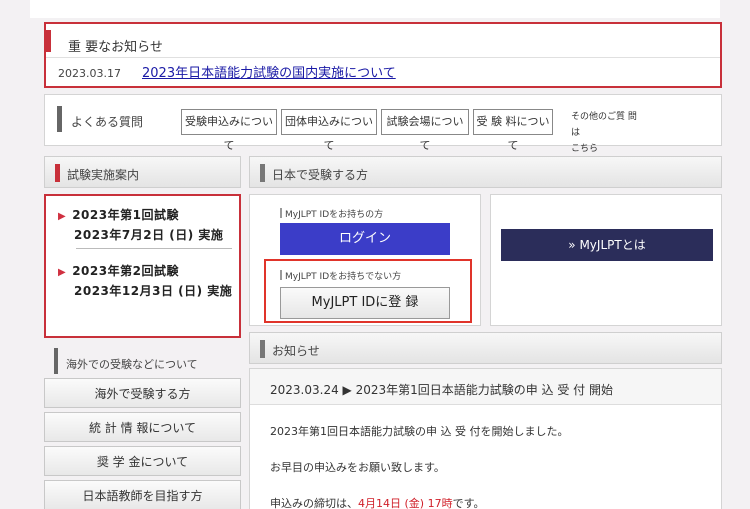 Image resolution: width=750 pixels, height=509 pixels. What do you see at coordinates (513, 130) in the screenshot?
I see `faq-fee-button: 受 験 料について` at bounding box center [513, 130].